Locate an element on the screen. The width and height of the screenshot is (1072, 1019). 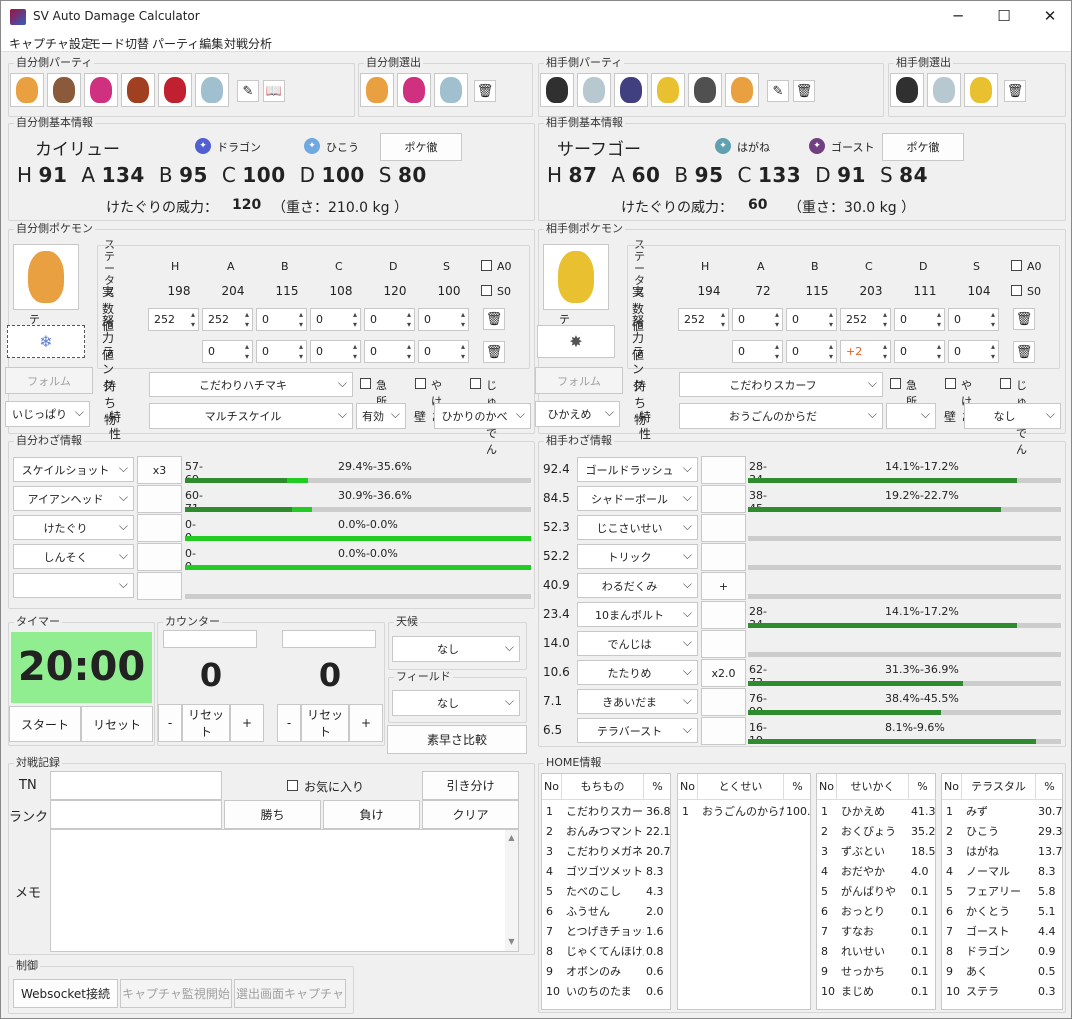
move-select: しんそく is located at coordinates (73, 556).